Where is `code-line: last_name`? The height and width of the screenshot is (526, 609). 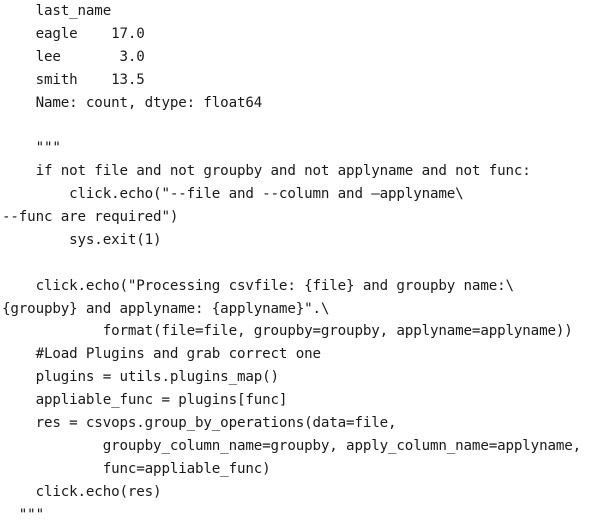 code-line: last_name is located at coordinates (57, 11).